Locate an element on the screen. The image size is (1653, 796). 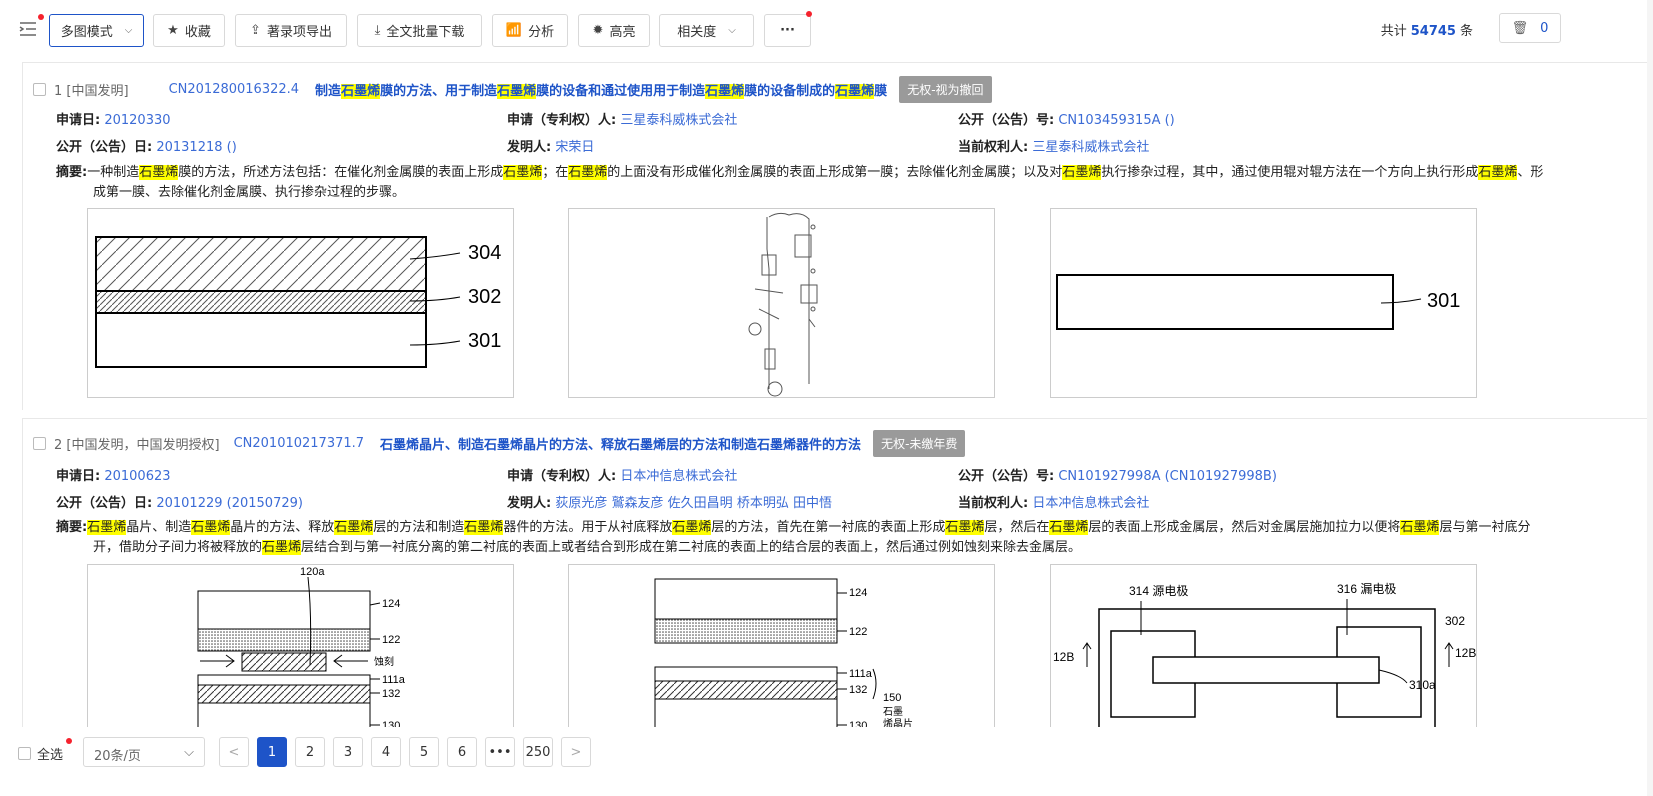
figure-label: 310a is located at coordinates (1422, 685).